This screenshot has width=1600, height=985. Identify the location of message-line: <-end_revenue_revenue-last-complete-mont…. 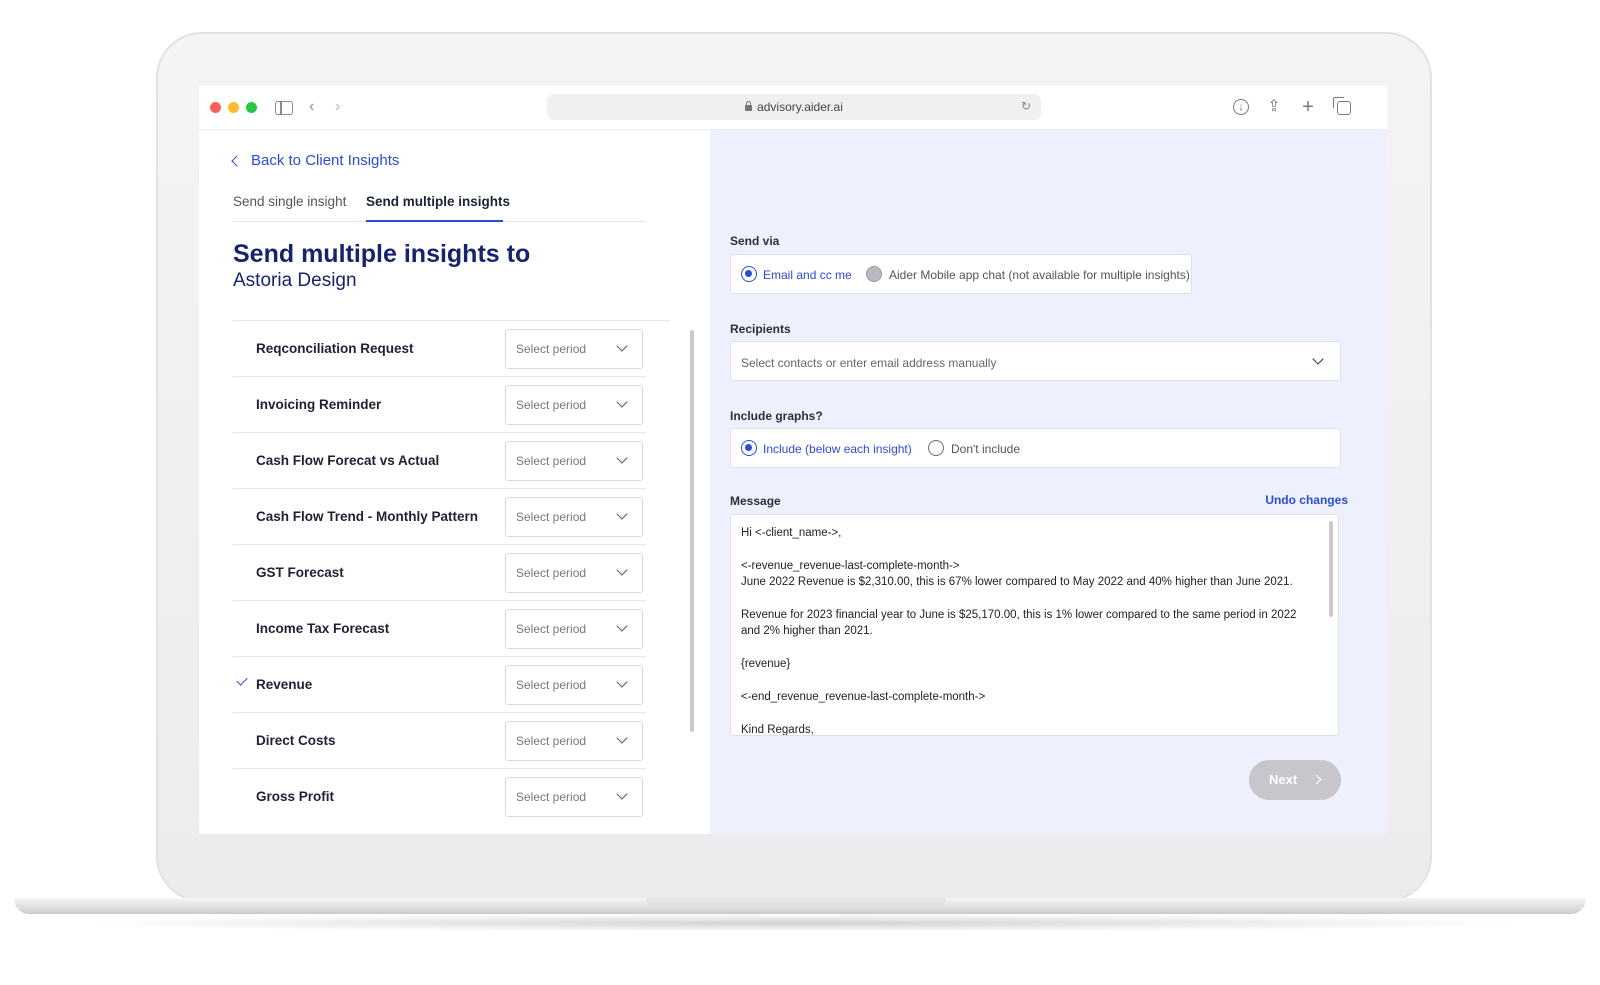
(863, 697).